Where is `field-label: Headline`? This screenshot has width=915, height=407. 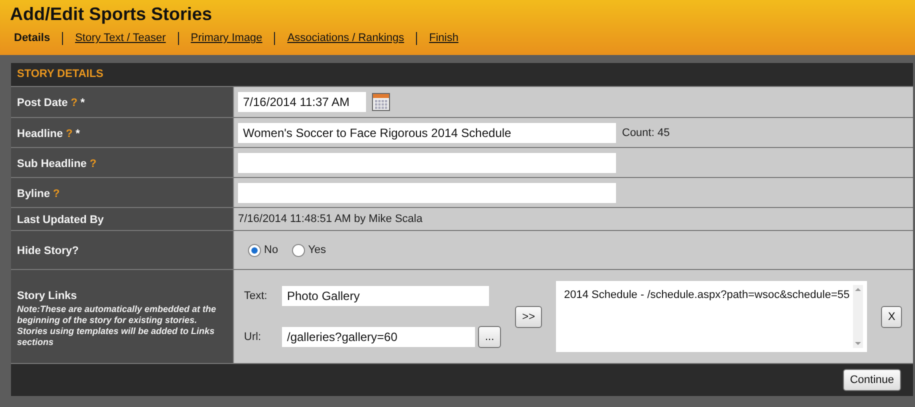
field-label: Headline is located at coordinates (40, 134).